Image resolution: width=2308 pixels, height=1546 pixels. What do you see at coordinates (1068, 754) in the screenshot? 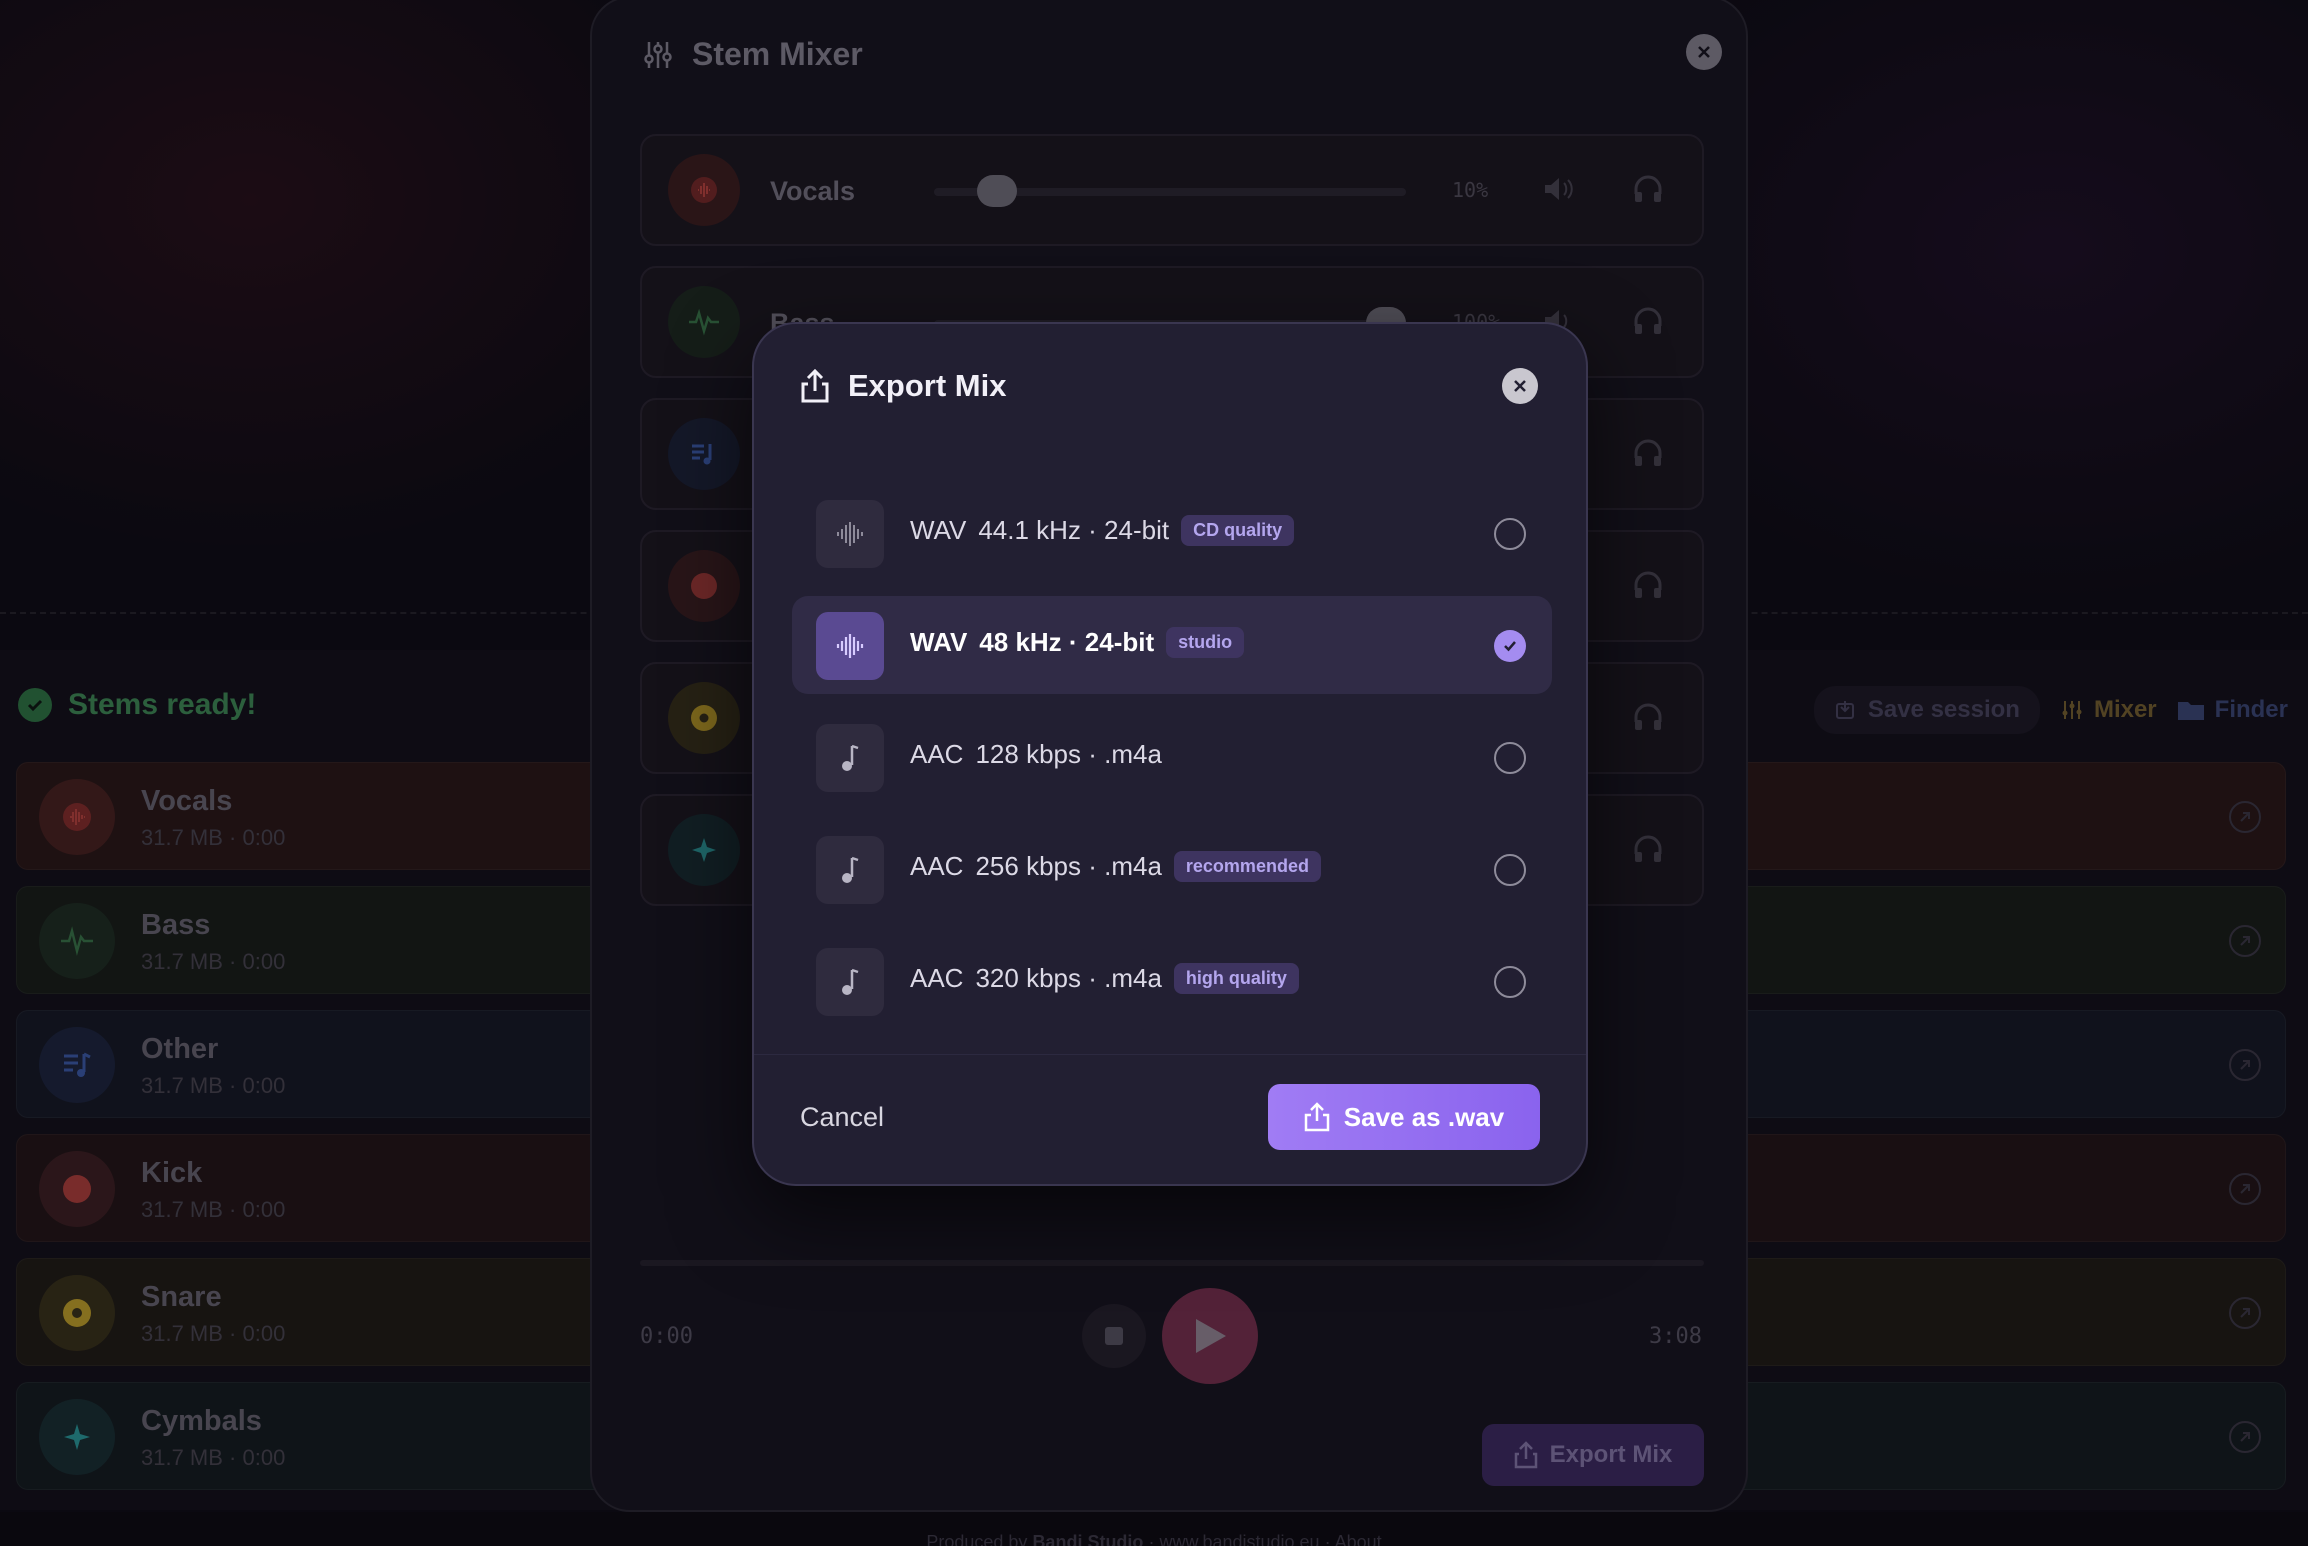
I see `format-spec: 128 kbps · .m4a` at bounding box center [1068, 754].